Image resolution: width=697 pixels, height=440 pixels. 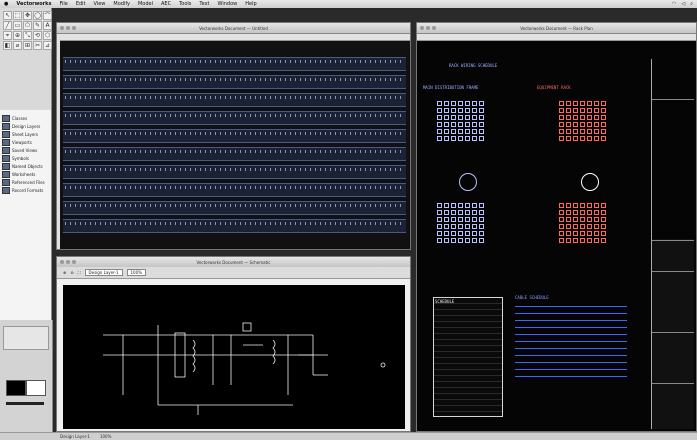 I want to click on circle-tool-icon: ◯, so click(x=37, y=15).